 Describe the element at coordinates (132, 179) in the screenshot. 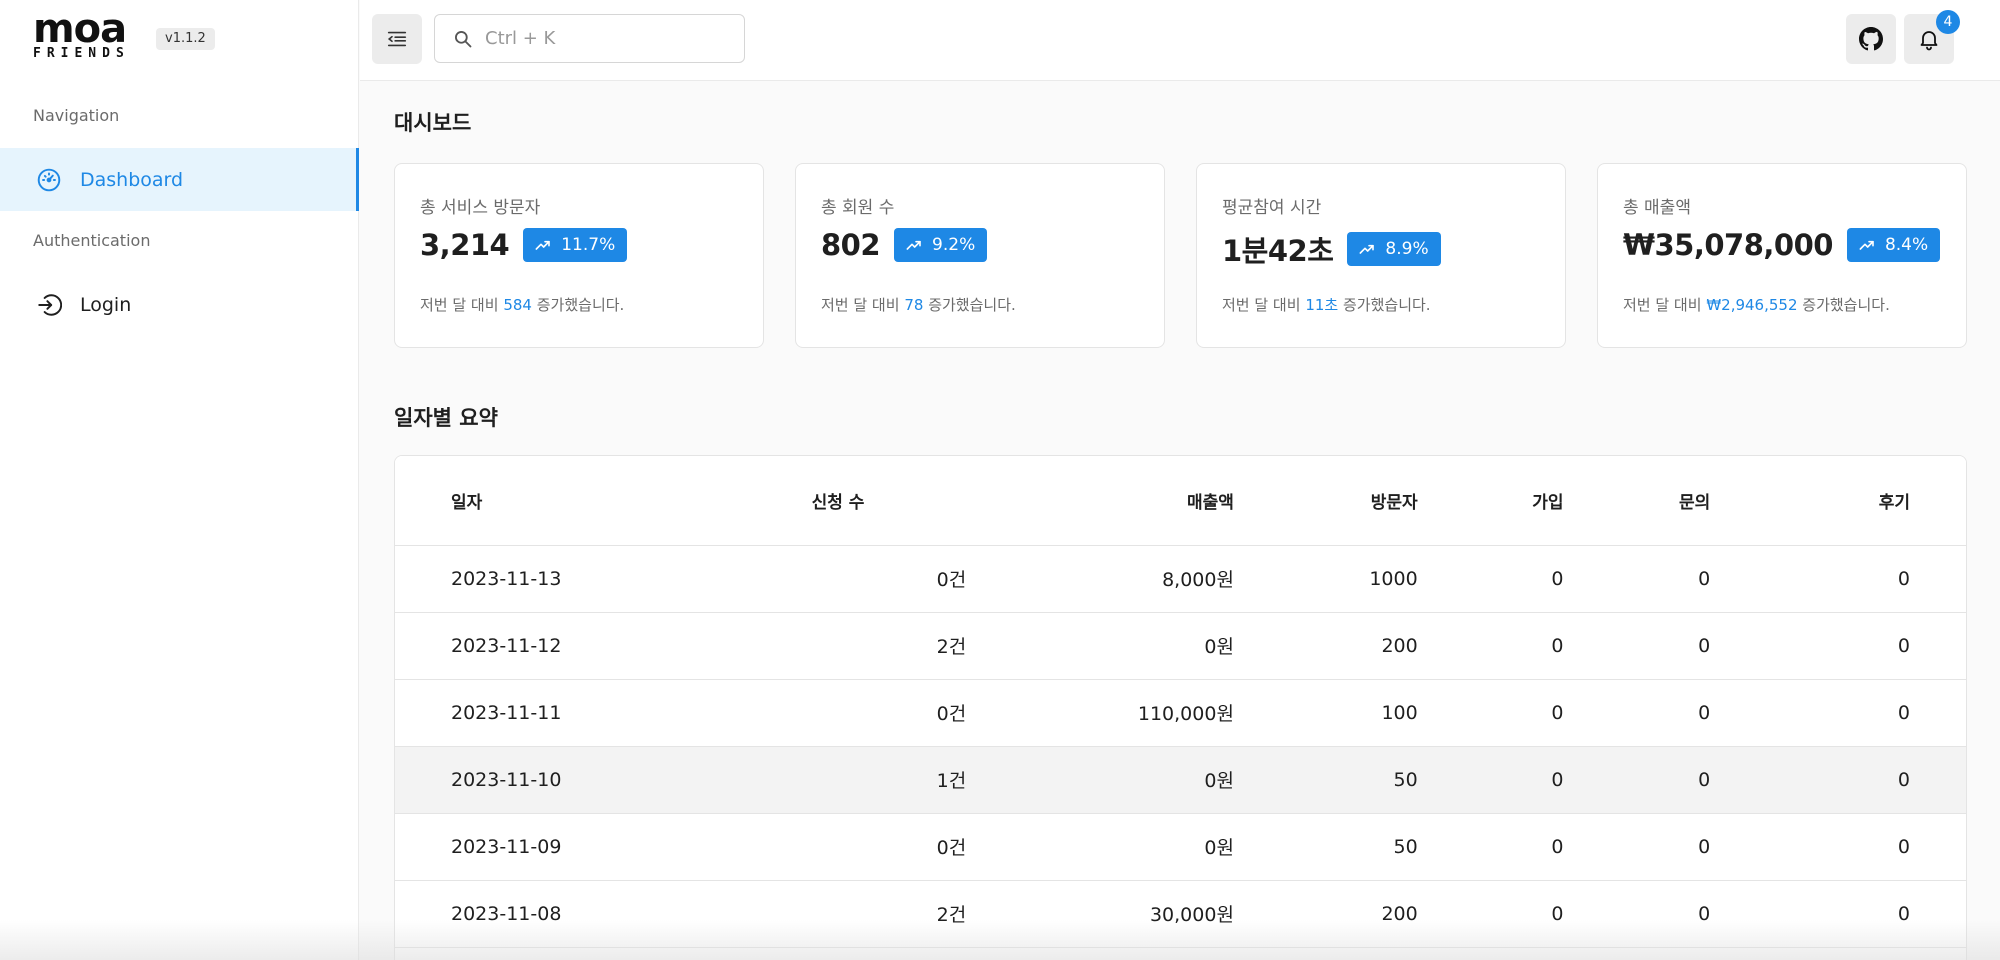

I see `sidebar-item-label: Dashboard` at that location.